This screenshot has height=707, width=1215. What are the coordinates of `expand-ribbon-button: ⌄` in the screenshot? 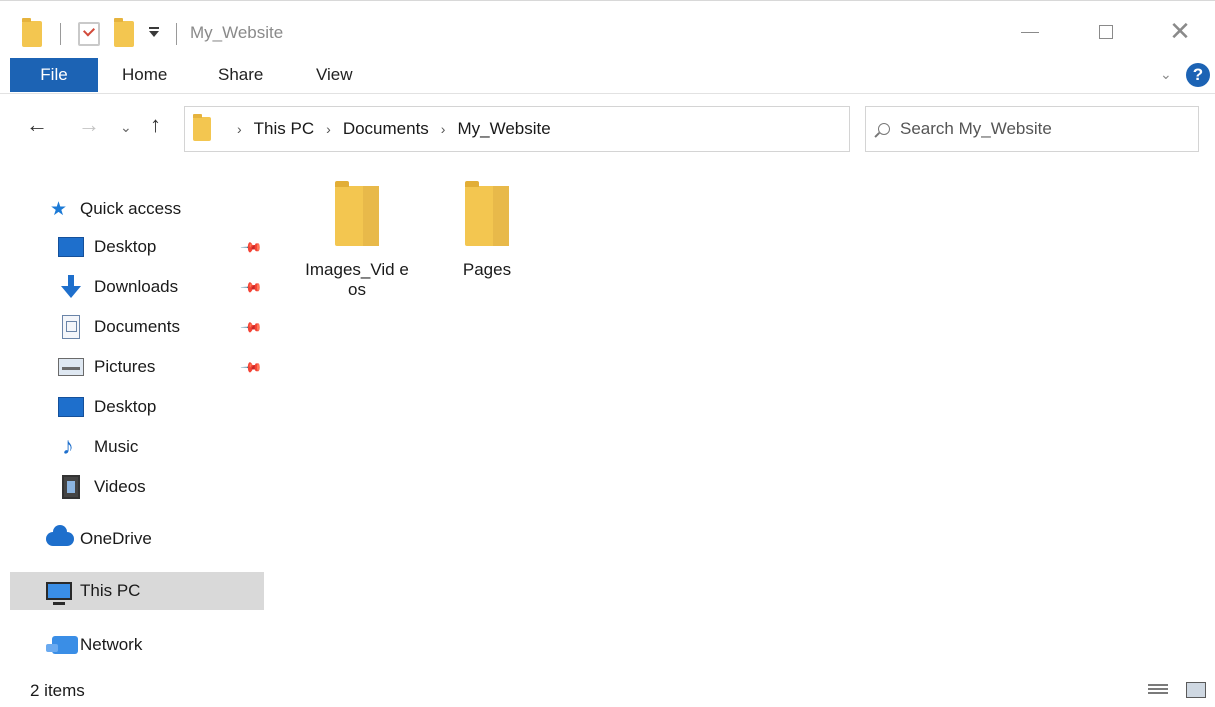 It's located at (1166, 74).